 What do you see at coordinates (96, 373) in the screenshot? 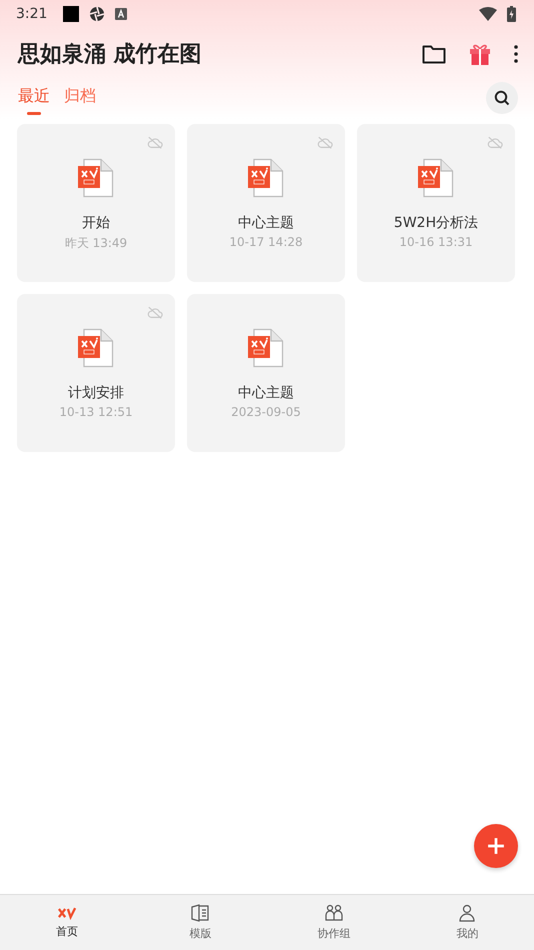
I see `file-card: 计划安排 10-13 12:51` at bounding box center [96, 373].